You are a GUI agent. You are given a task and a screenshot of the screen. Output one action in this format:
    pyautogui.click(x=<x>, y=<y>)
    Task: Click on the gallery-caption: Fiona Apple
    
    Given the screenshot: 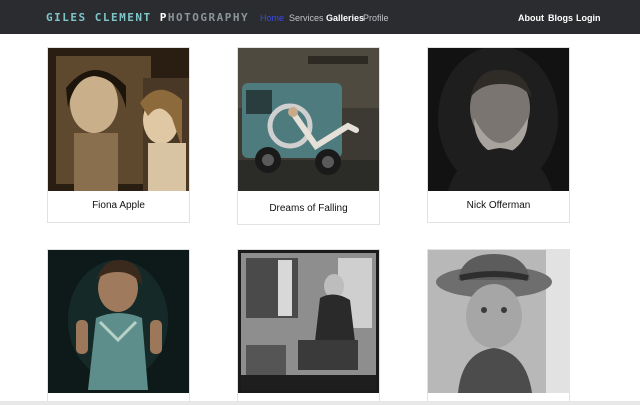 What is the action you would take?
    pyautogui.click(x=118, y=205)
    